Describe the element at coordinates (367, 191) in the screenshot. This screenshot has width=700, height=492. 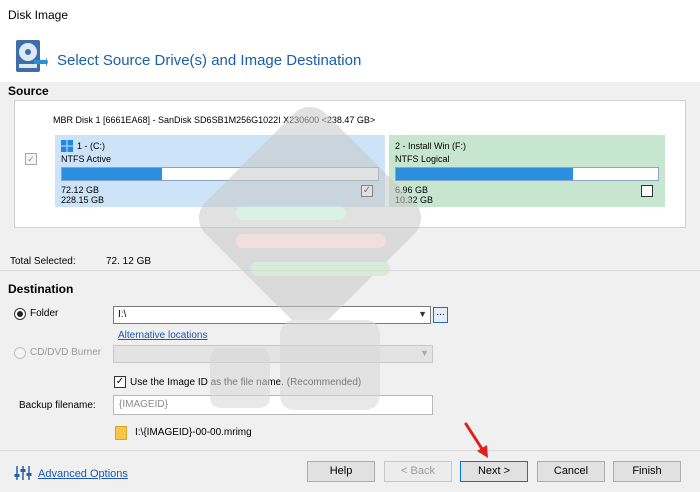
I see `partition-c-checkbox: ✓` at that location.